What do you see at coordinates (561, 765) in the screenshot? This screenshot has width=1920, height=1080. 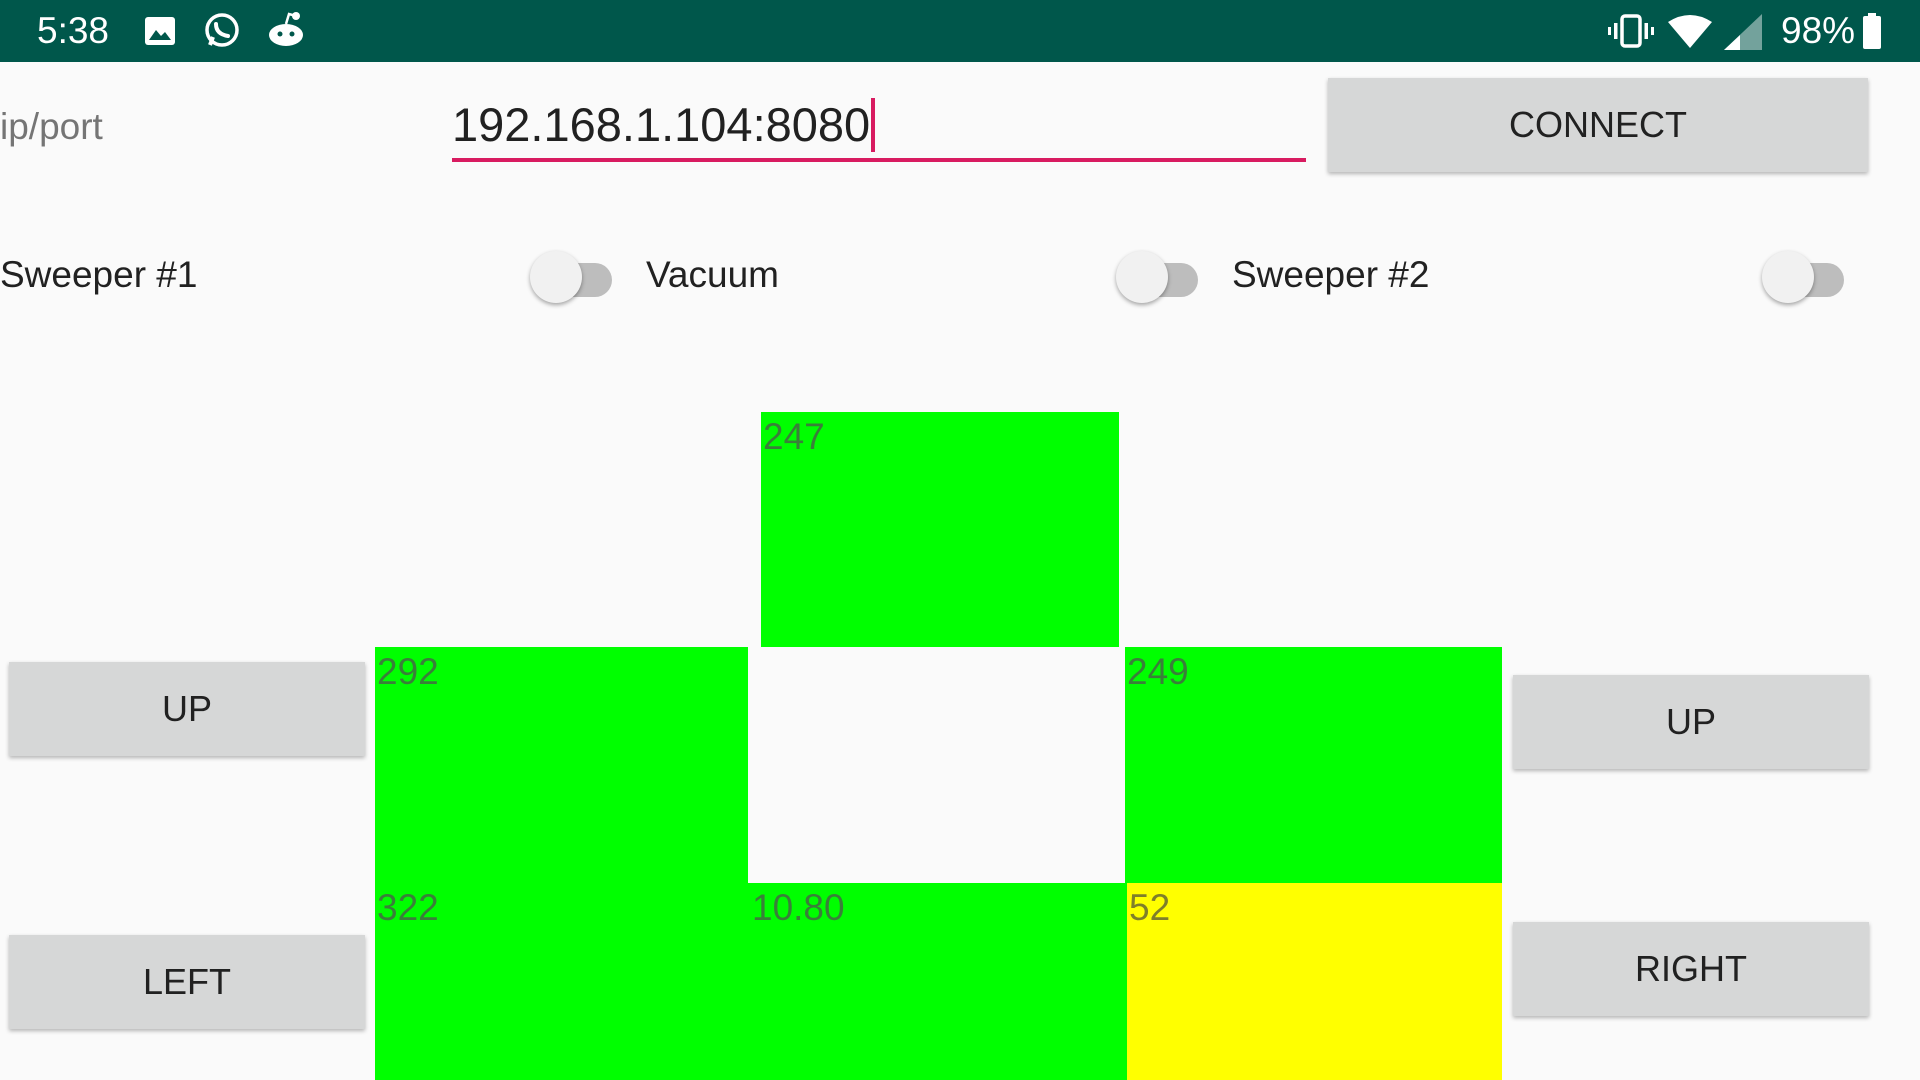 I see `sensor-mid-left: 292` at bounding box center [561, 765].